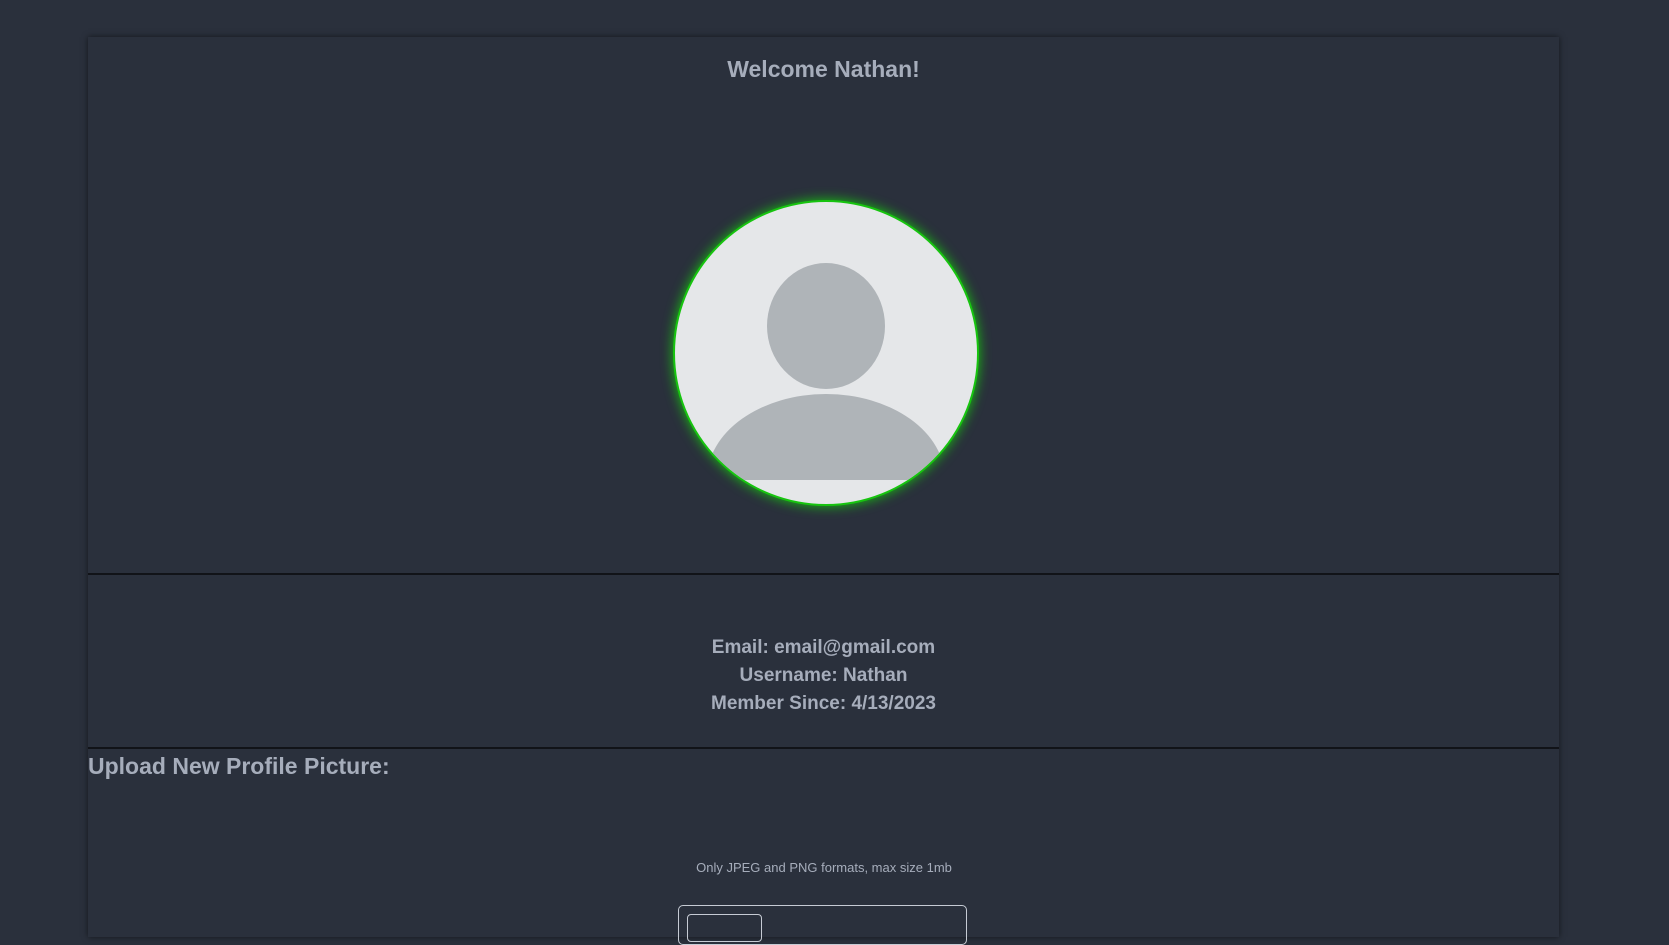 The width and height of the screenshot is (1669, 945). I want to click on avatar, so click(826, 353).